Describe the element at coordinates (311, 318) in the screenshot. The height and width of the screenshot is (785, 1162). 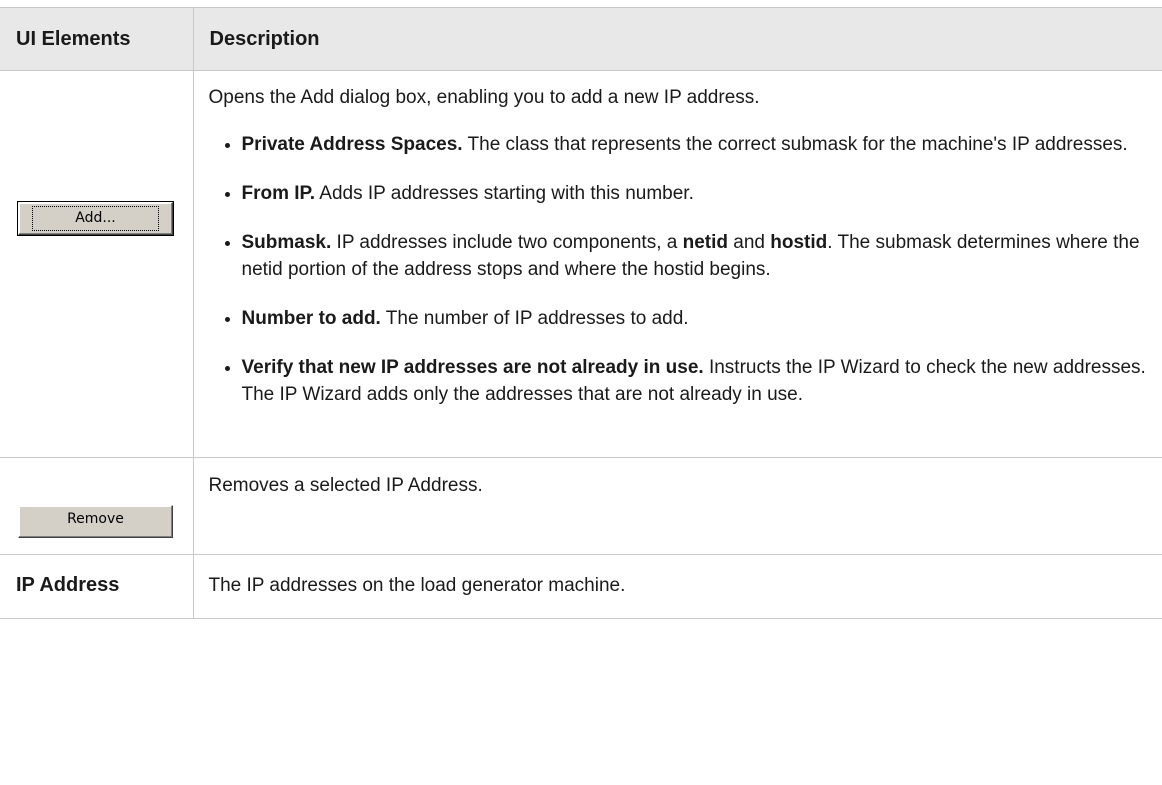
I see `list-item-term: Number to add.` at that location.